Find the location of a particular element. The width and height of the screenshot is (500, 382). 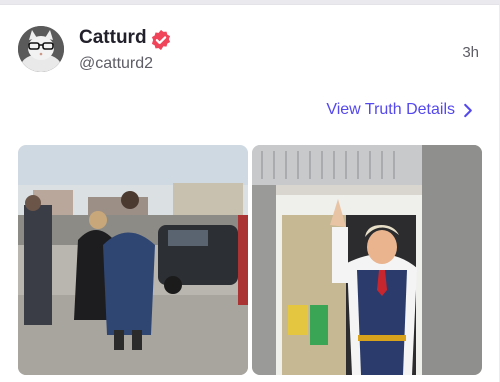

timestamp: 3h is located at coordinates (470, 52).